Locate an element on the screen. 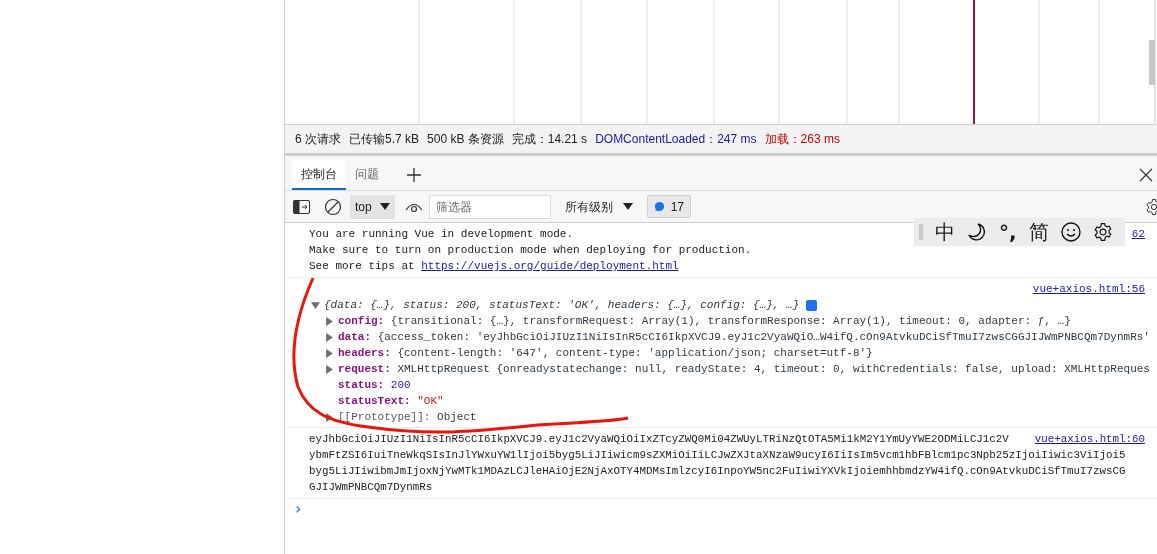 The image size is (1157, 554). property-line: status: 200 is located at coordinates (374, 385).